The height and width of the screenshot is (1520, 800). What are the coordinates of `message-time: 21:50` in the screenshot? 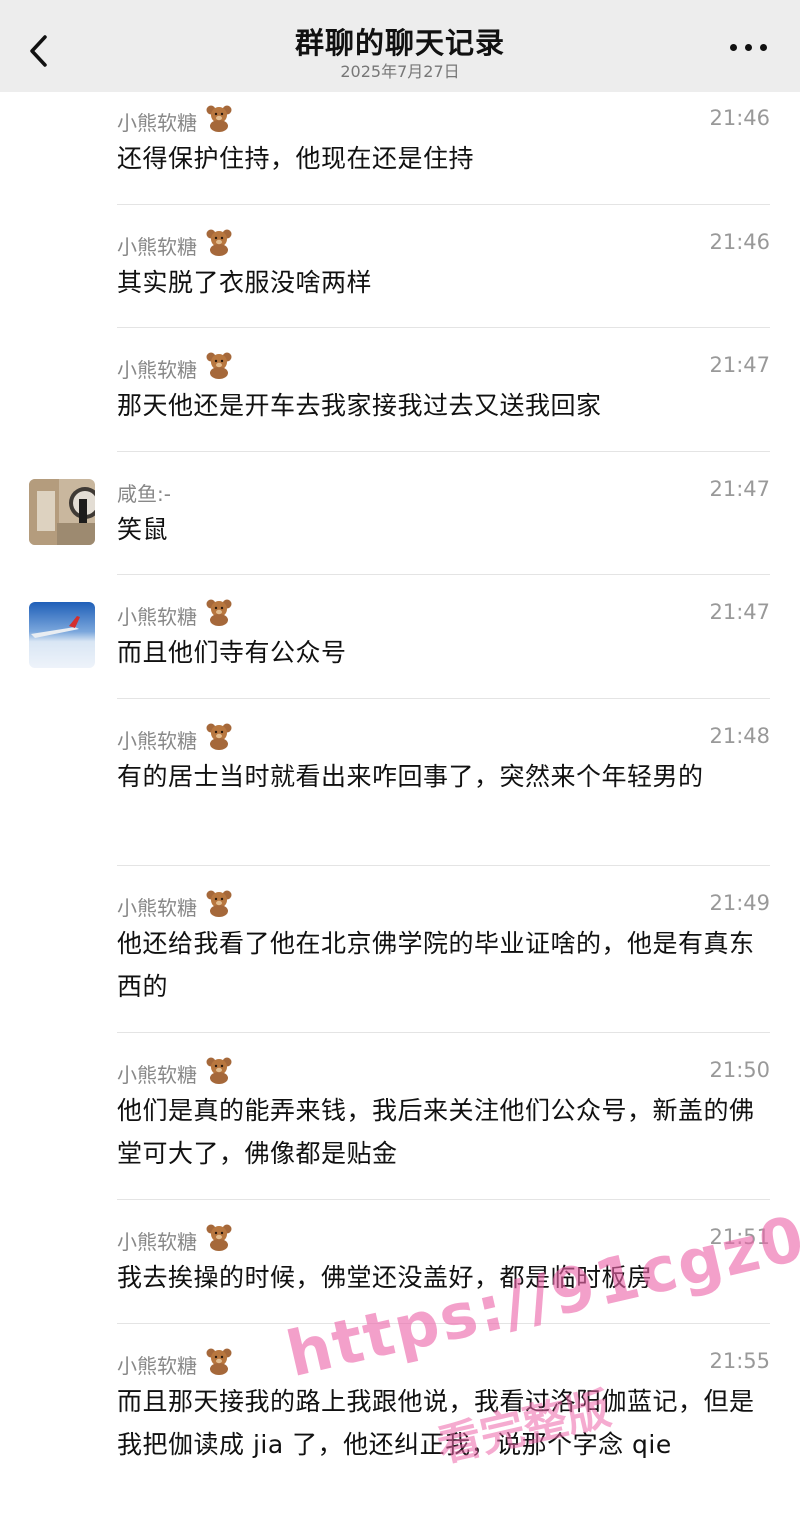 It's located at (739, 1070).